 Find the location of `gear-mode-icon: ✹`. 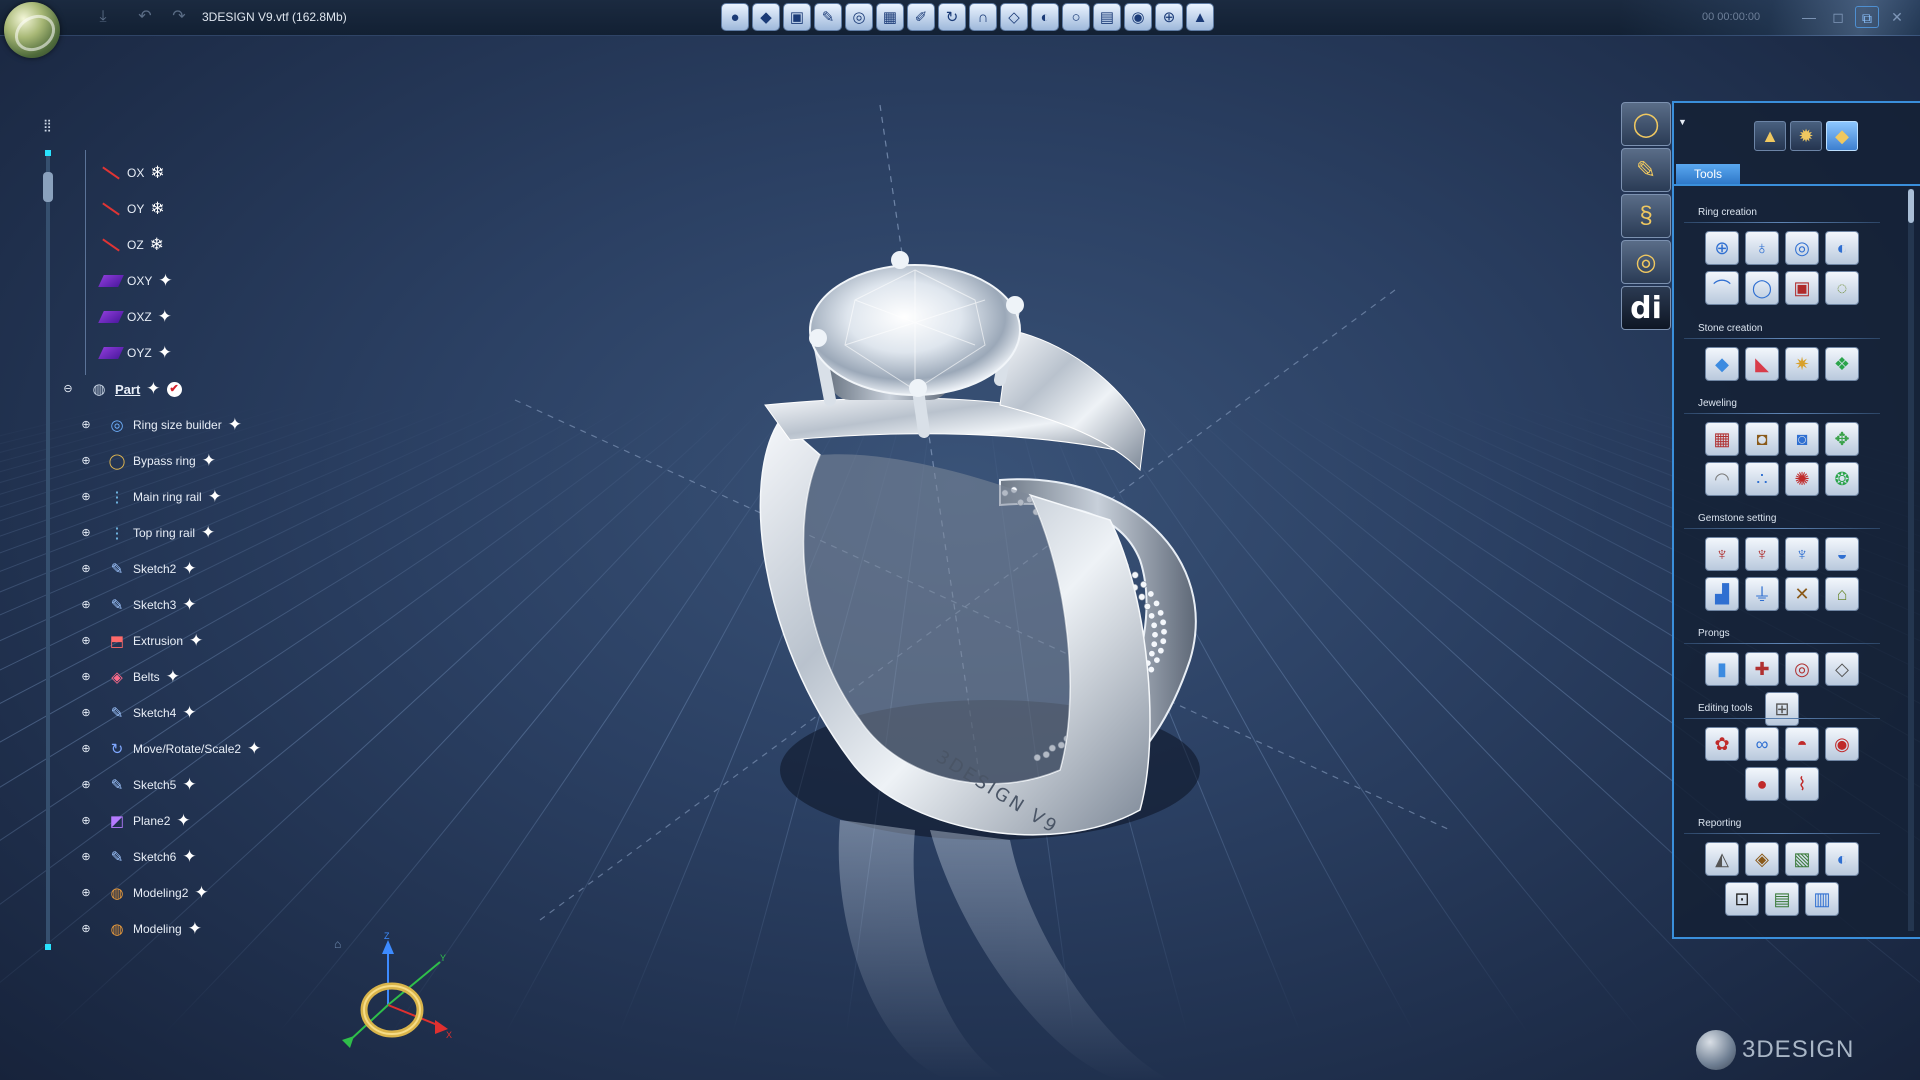

gear-mode-icon: ✹ is located at coordinates (1806, 136).